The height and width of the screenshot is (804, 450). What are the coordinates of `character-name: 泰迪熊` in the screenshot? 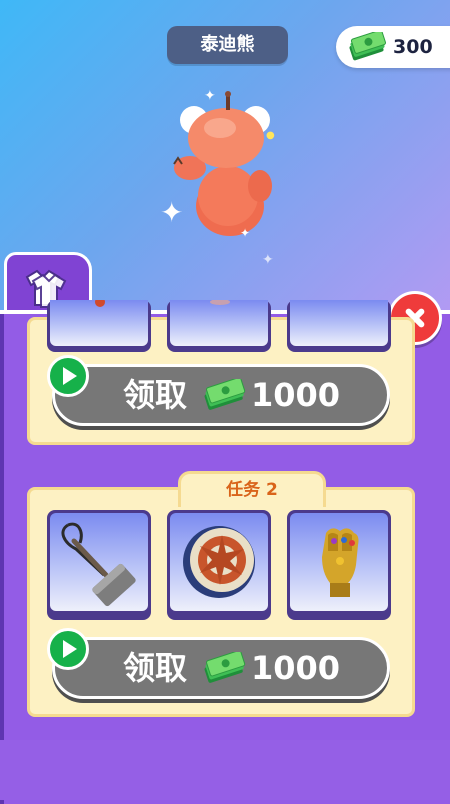 It's located at (227, 44).